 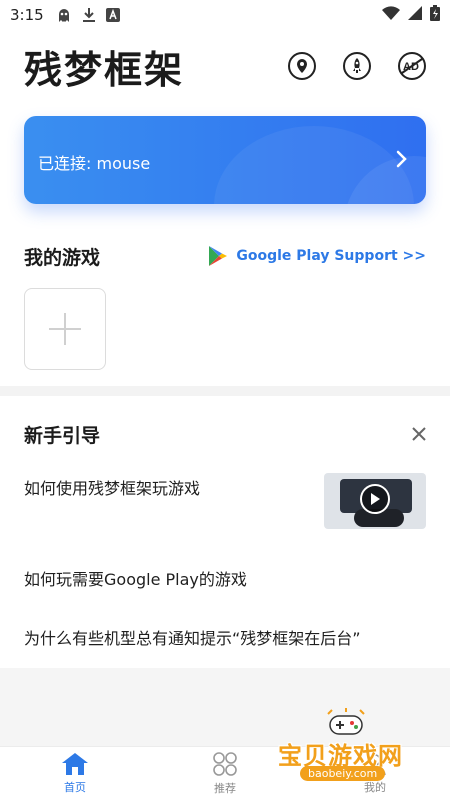 I want to click on location-pin-icon, so click(x=302, y=66).